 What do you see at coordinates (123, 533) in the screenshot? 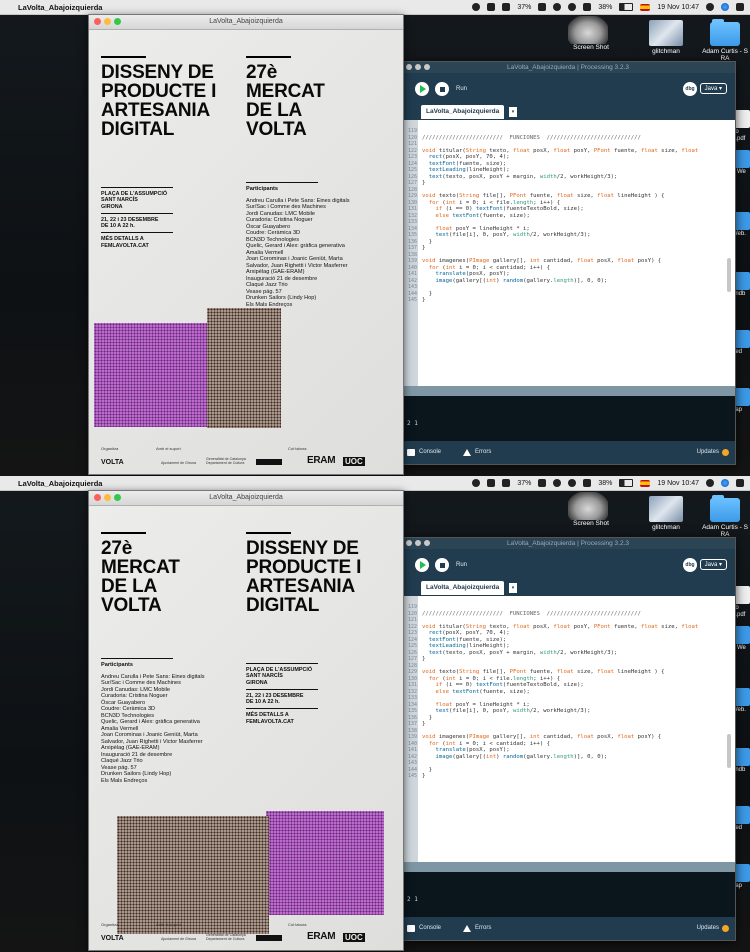
I see `title-rule` at bounding box center [123, 533].